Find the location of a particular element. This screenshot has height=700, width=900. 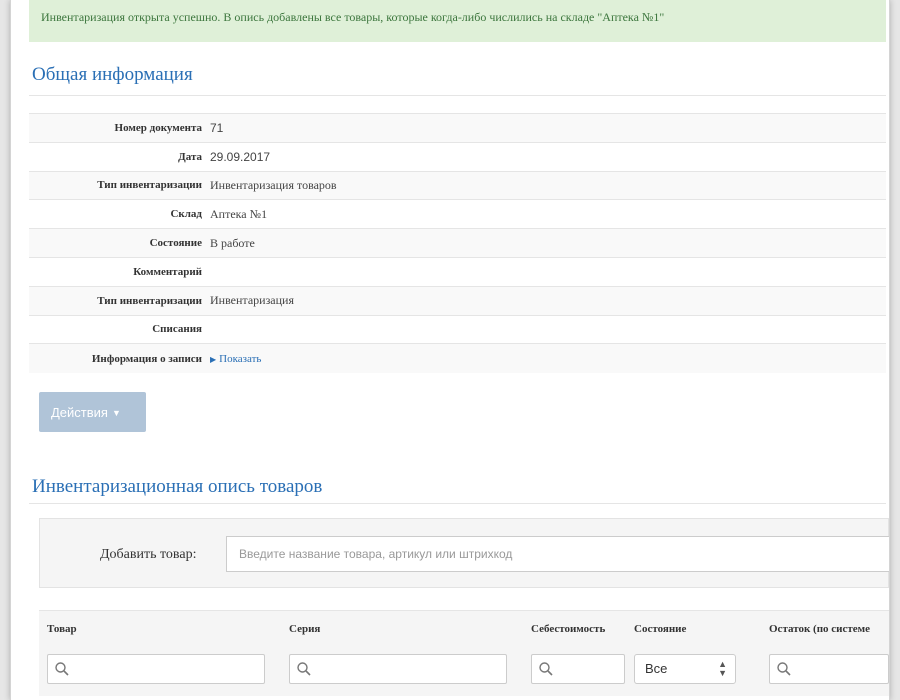

info-label: Комментарий is located at coordinates (117, 271).